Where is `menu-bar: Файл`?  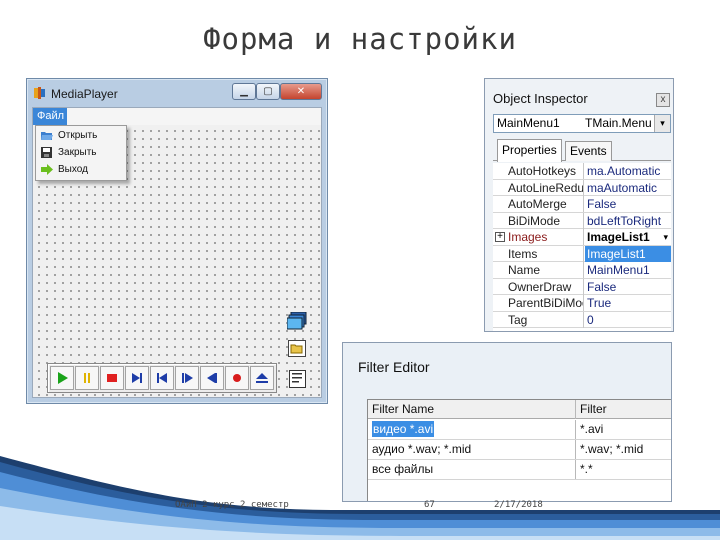 menu-bar: Файл is located at coordinates (177, 116).